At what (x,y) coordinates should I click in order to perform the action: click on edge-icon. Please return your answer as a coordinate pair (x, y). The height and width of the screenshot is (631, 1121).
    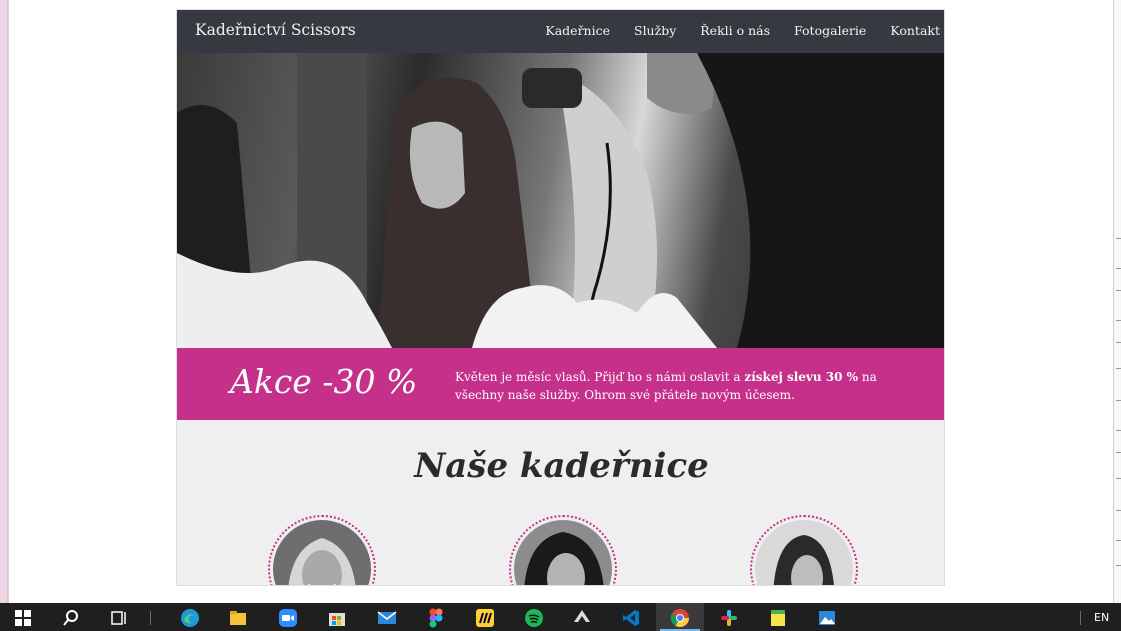
    Looking at the image, I should click on (190, 618).